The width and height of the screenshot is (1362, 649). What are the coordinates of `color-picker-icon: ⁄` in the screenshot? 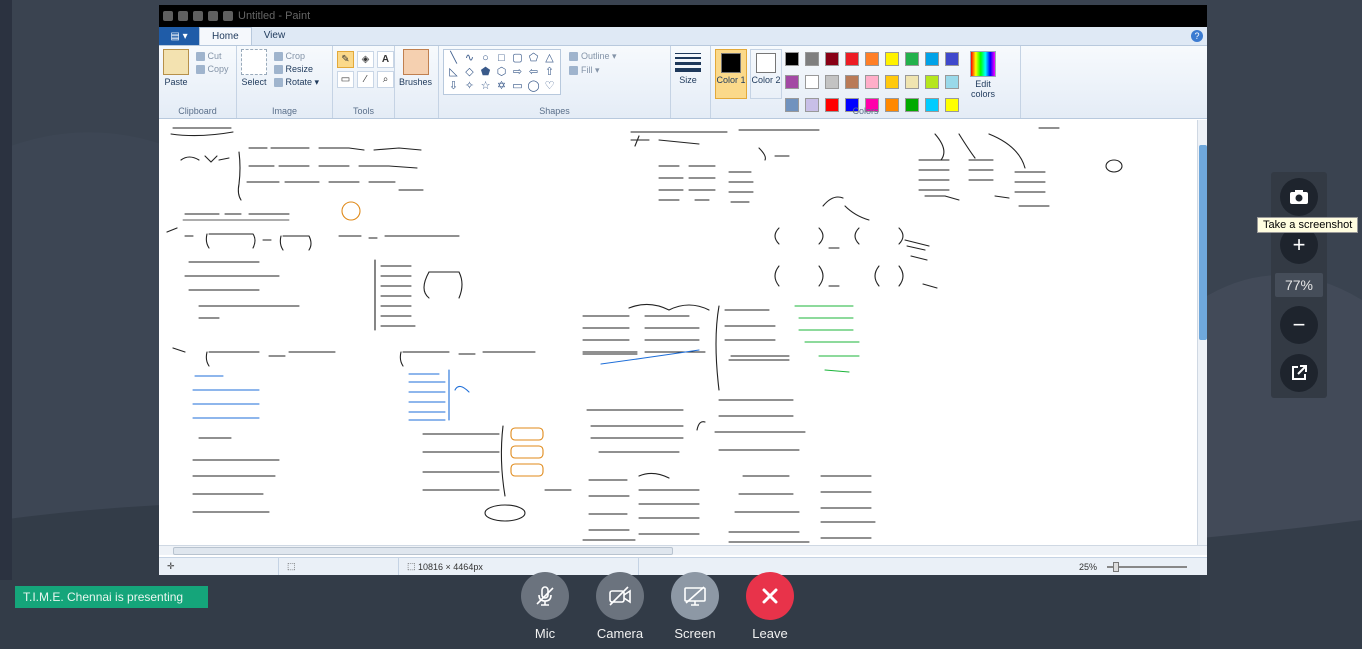 It's located at (365, 79).